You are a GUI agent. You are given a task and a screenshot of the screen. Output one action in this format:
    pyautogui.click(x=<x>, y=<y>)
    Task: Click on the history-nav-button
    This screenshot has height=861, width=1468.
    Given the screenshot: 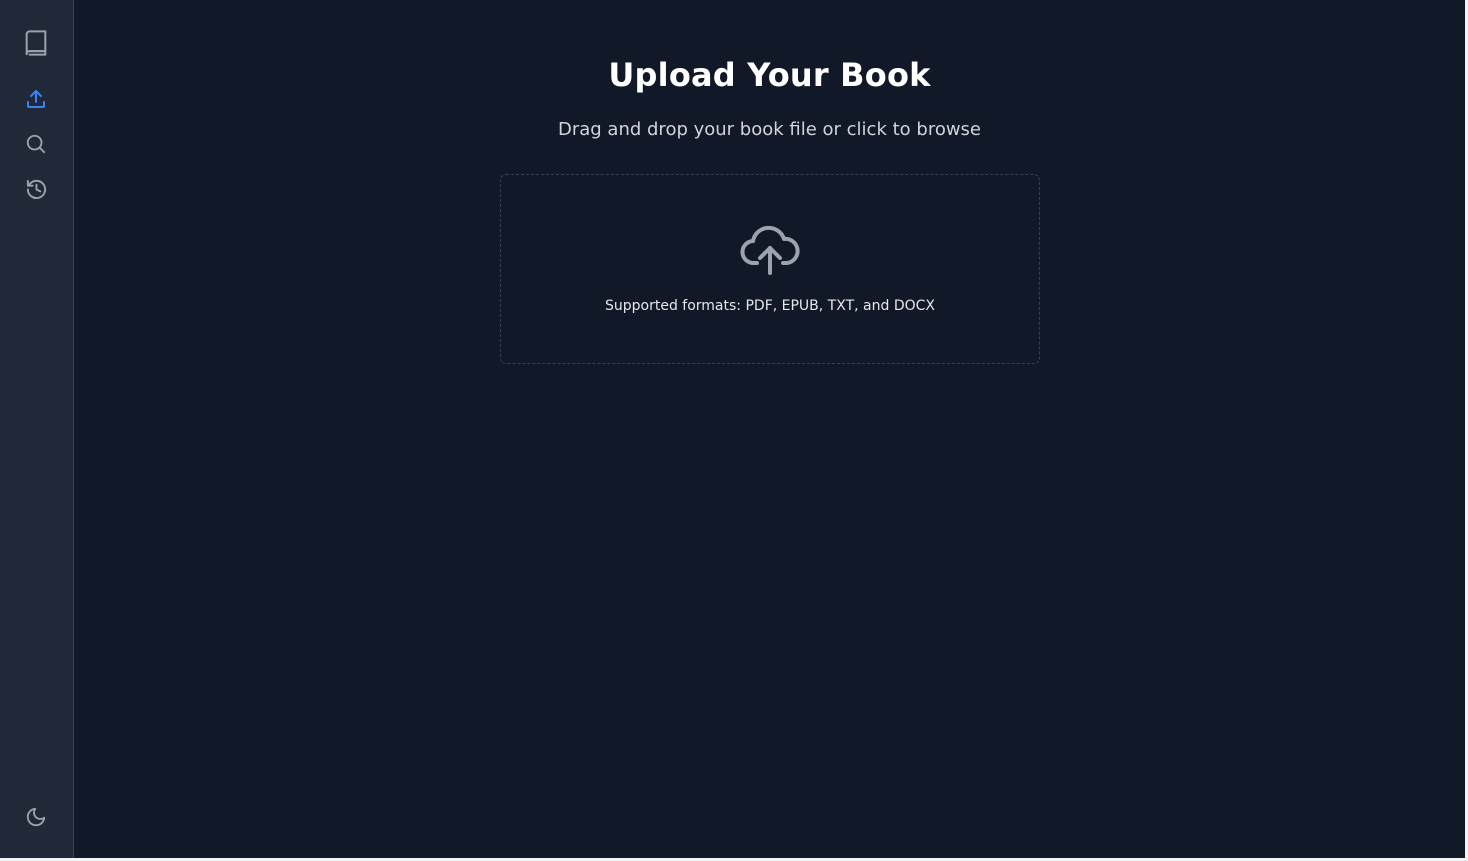 What is the action you would take?
    pyautogui.click(x=36, y=189)
    